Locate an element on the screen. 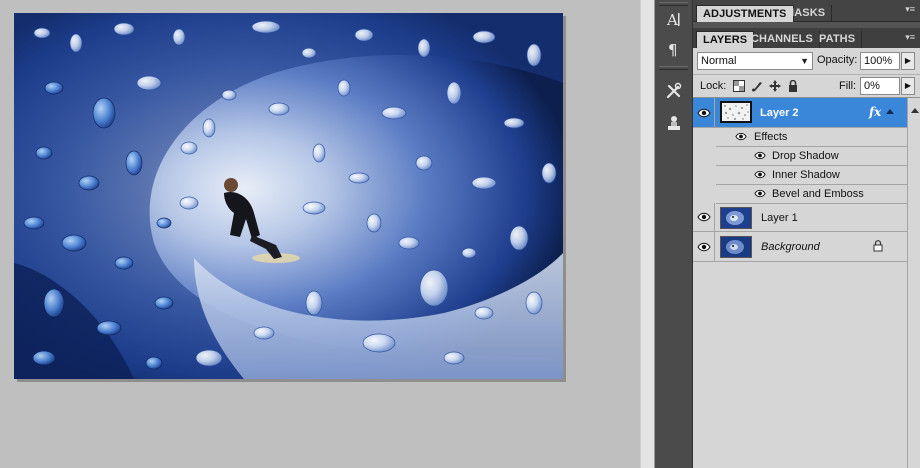 Image resolution: width=920 pixels, height=468 pixels. opacity-label: Opacity: is located at coordinates (837, 60).